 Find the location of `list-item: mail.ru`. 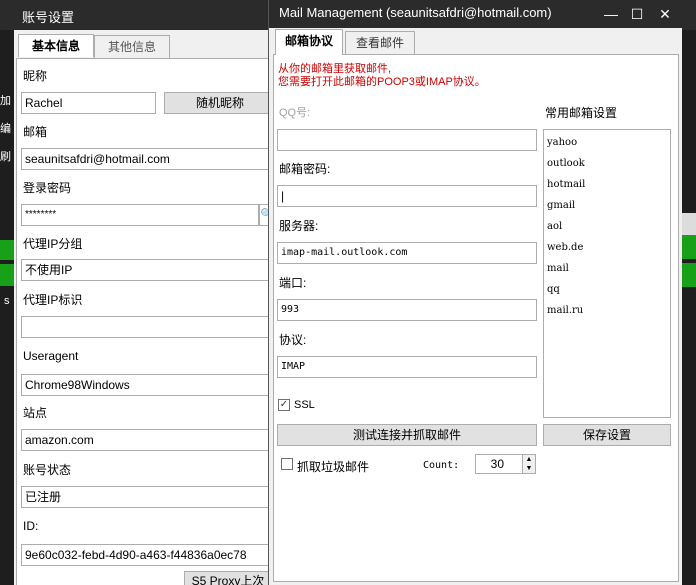

list-item: mail.ru is located at coordinates (607, 310).